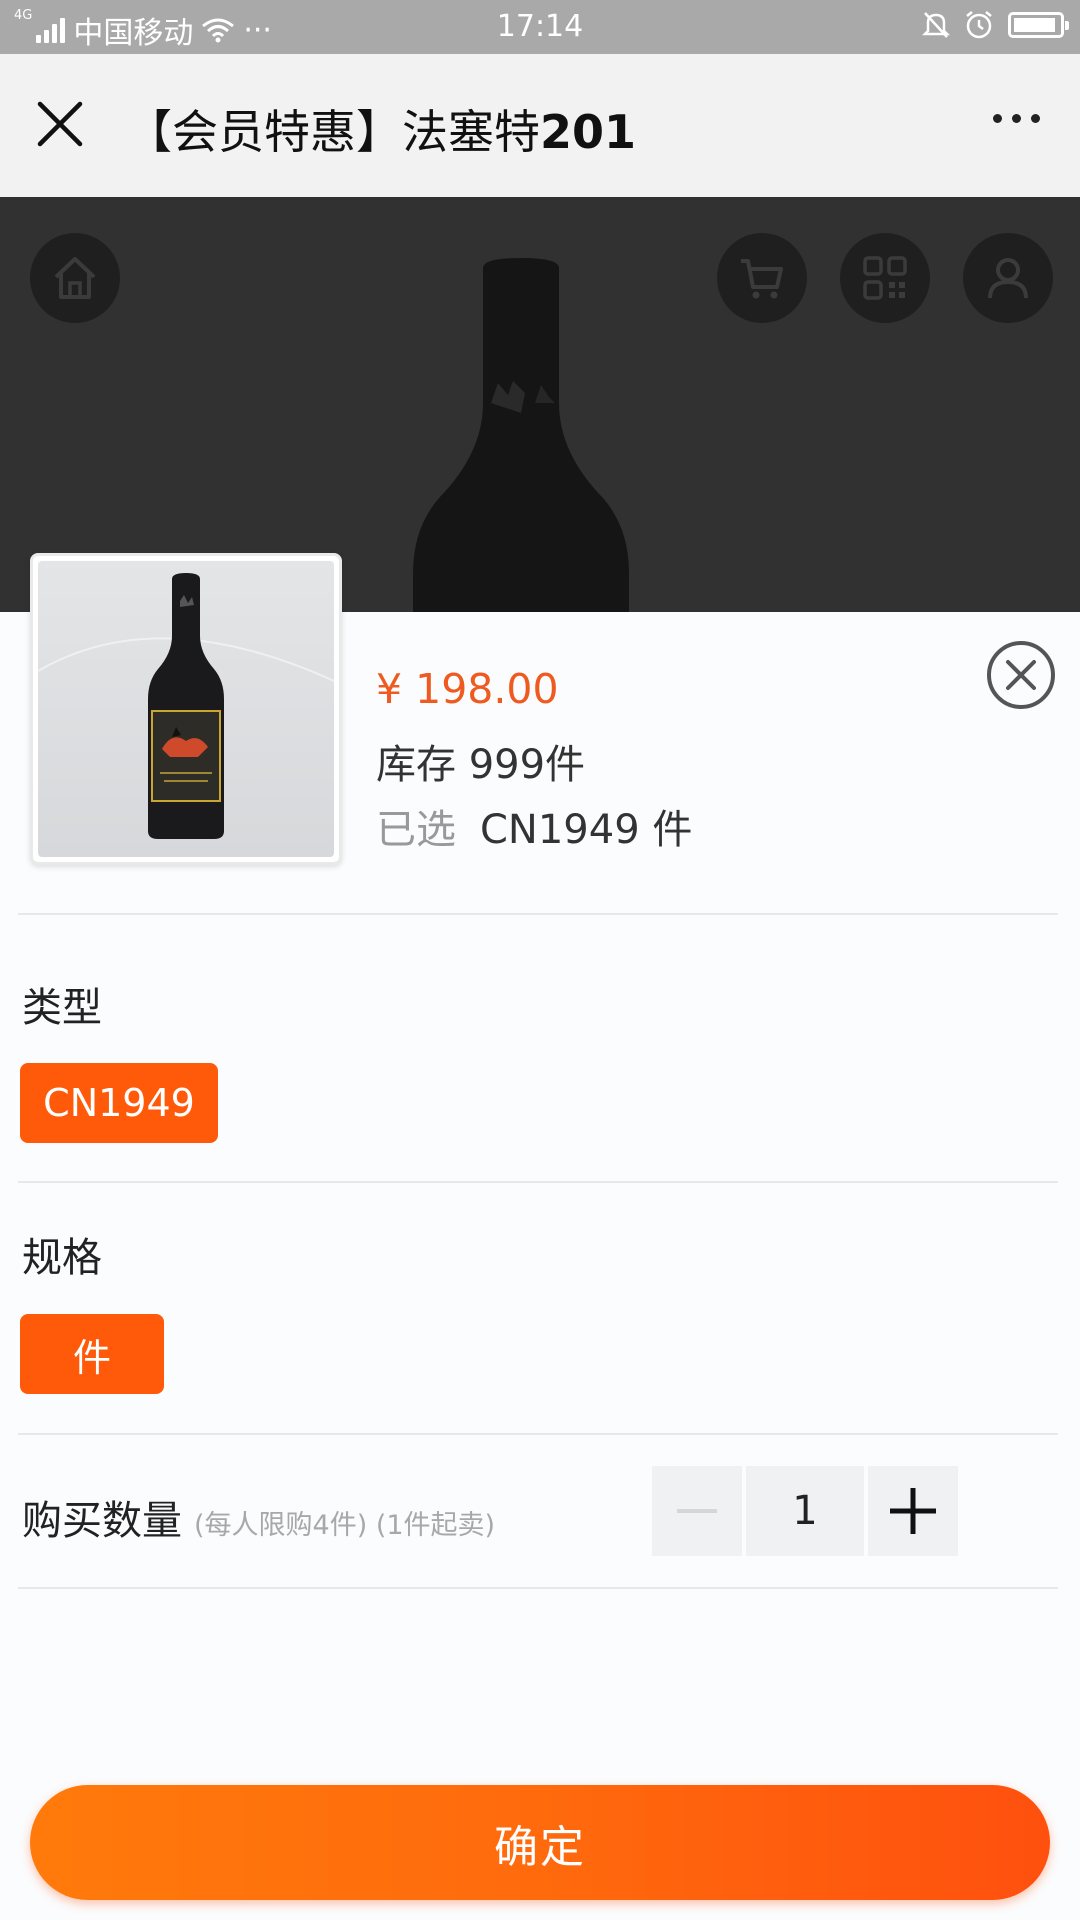 The image size is (1080, 1920). I want to click on cart-icon, so click(762, 279).